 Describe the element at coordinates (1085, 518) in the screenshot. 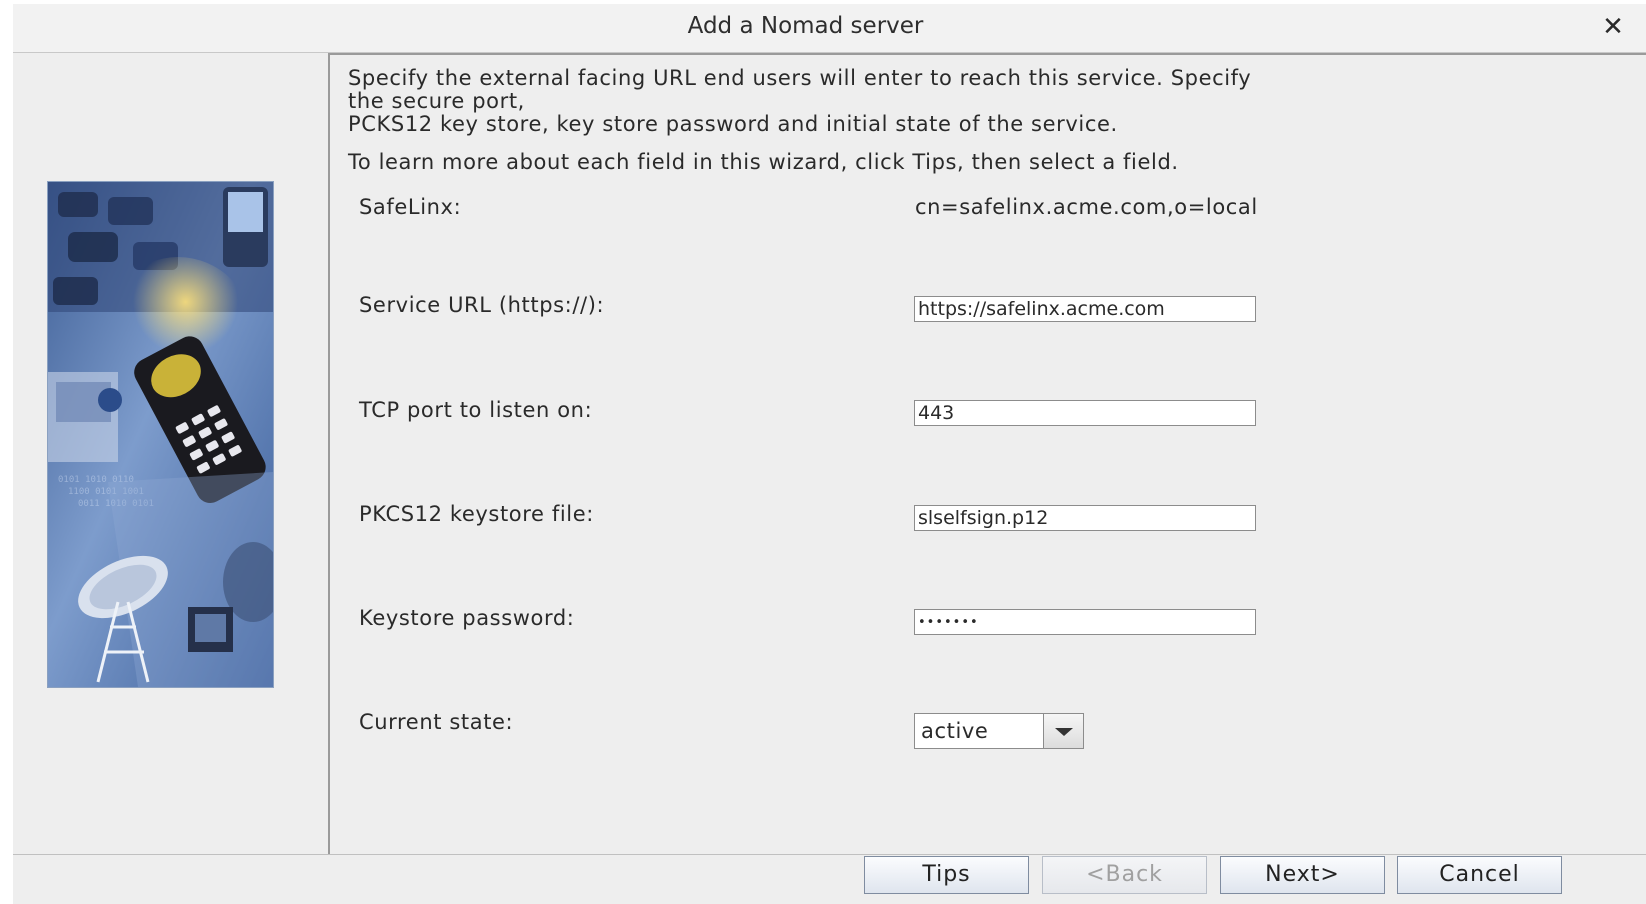

I see `keystore-file-input` at that location.